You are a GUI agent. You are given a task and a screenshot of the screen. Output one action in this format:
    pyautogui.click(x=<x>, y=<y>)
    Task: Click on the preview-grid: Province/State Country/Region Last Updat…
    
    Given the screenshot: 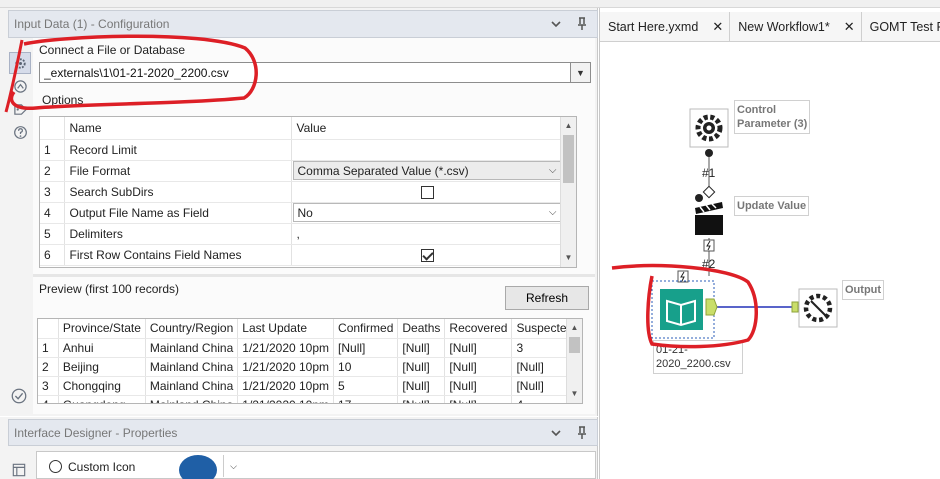 What is the action you would take?
    pyautogui.click(x=310, y=361)
    